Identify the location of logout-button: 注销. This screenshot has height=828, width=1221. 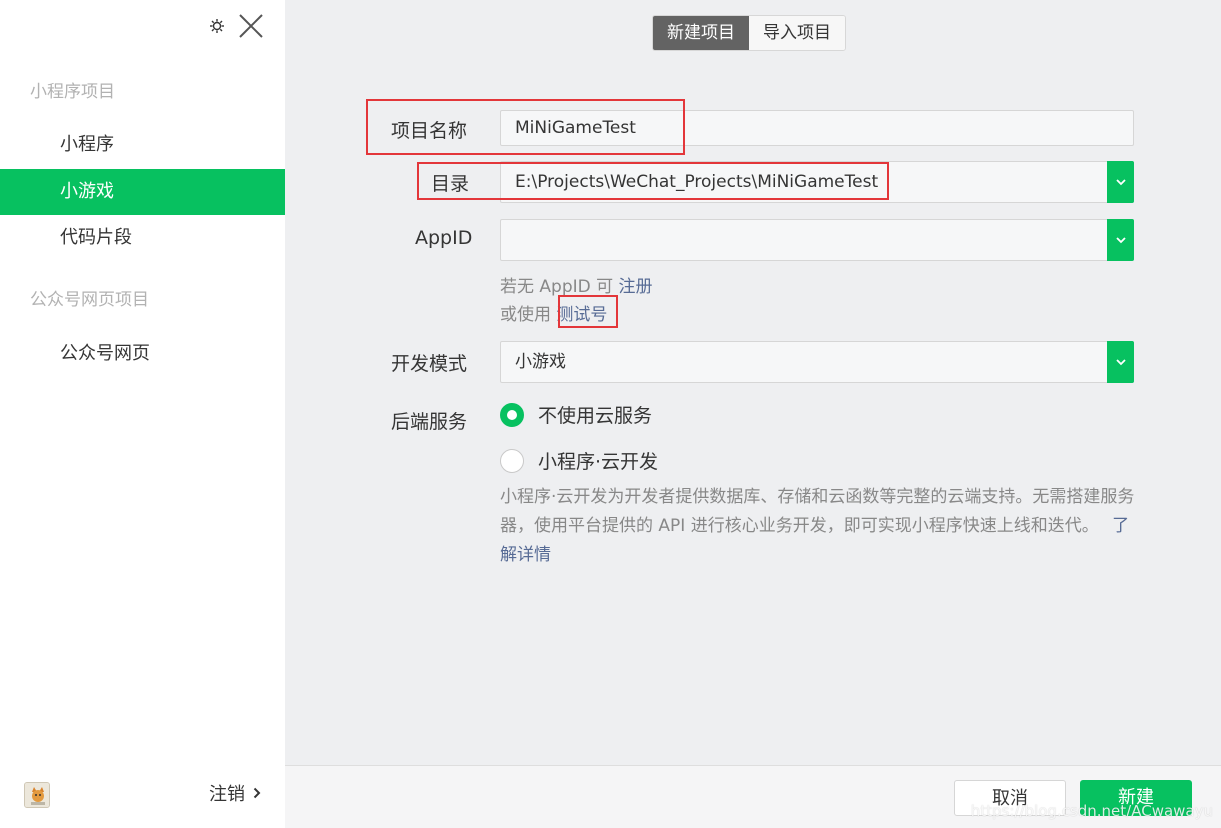
(235, 793).